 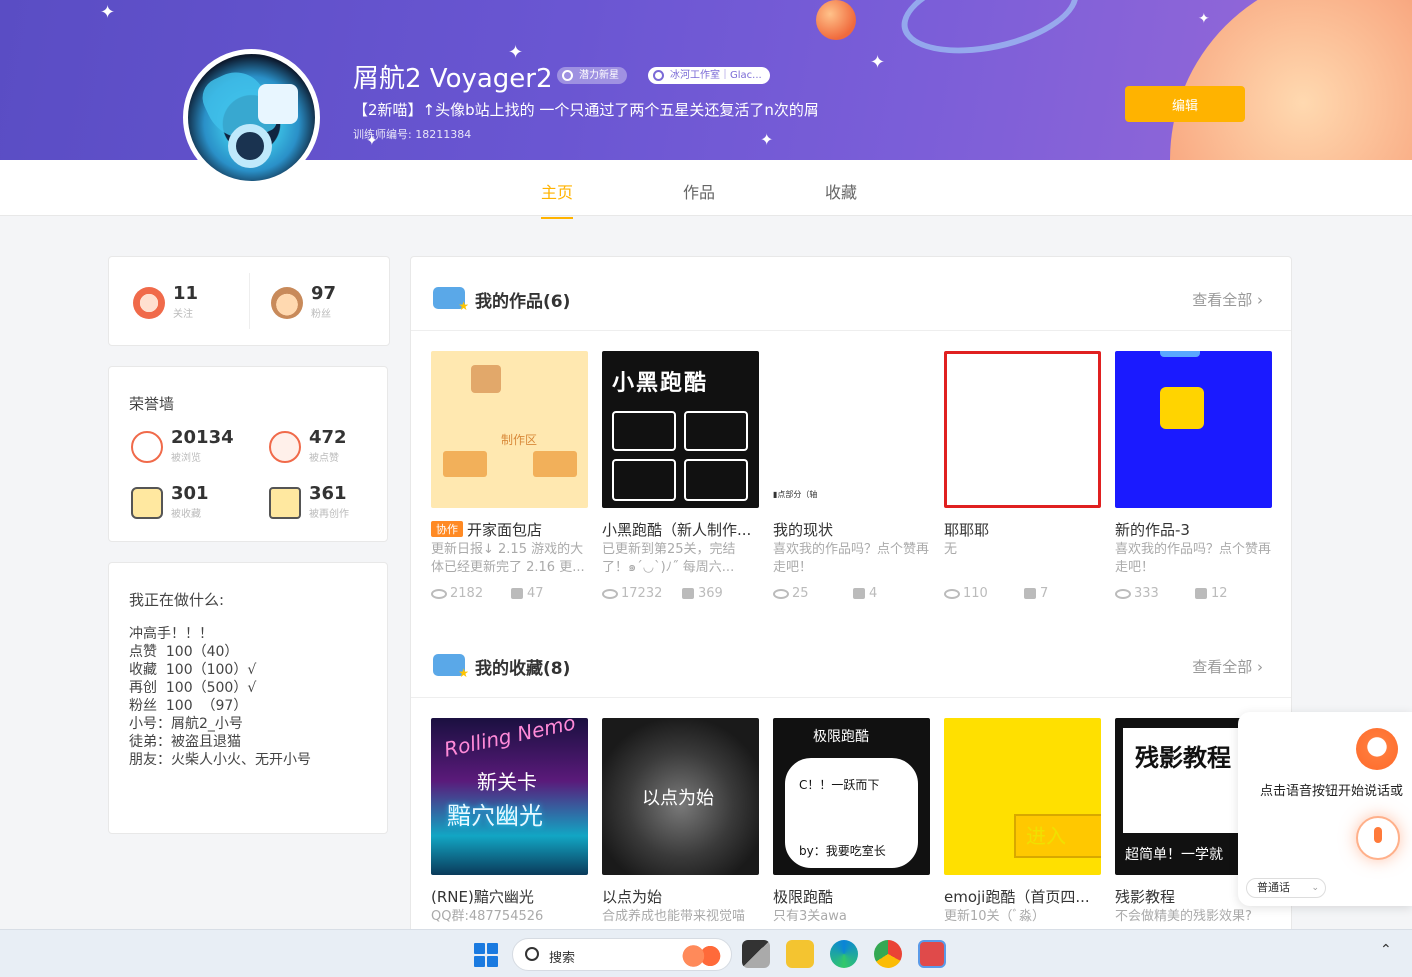 What do you see at coordinates (873, 593) in the screenshot?
I see `like-count: 4` at bounding box center [873, 593].